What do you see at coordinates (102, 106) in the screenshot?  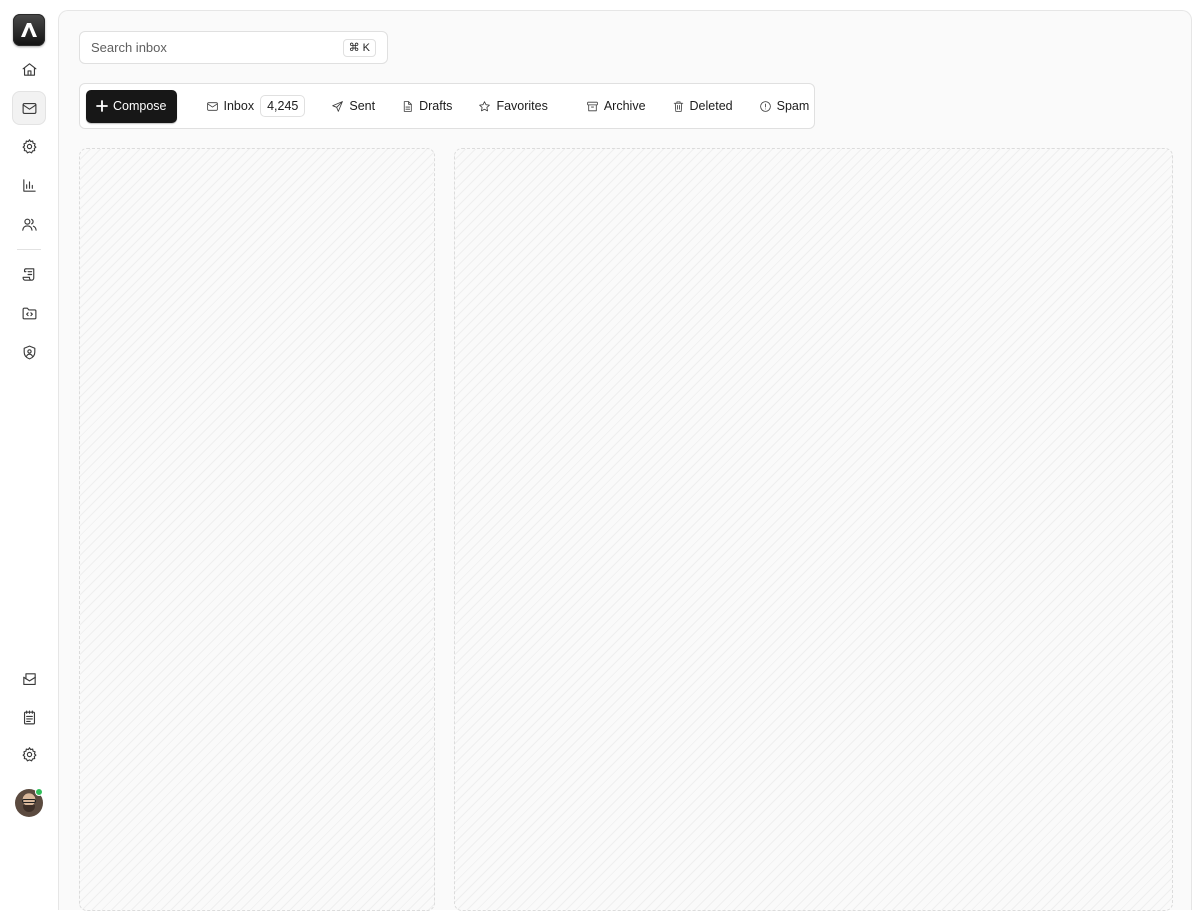 I see `plus-icon` at bounding box center [102, 106].